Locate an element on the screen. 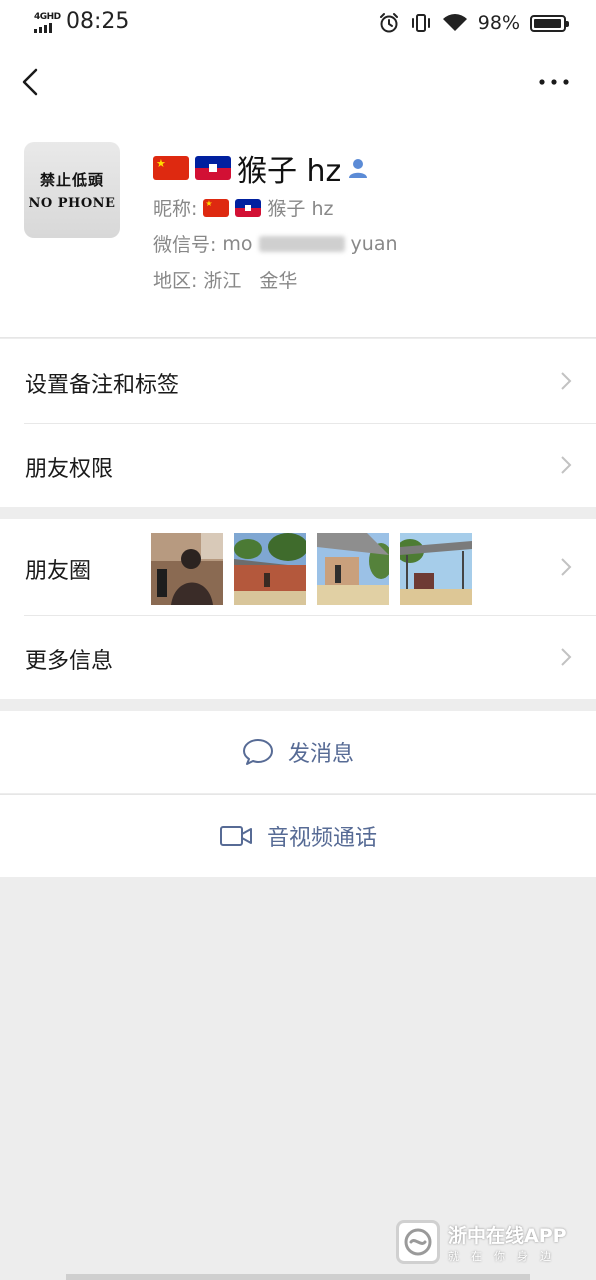  region-province: 浙江 is located at coordinates (222, 281).